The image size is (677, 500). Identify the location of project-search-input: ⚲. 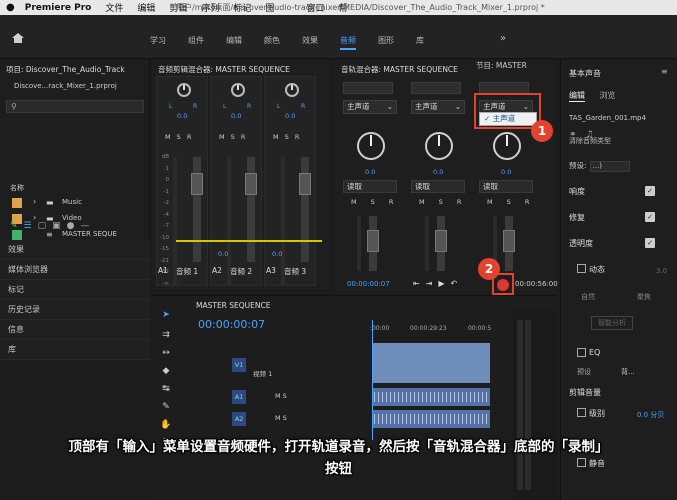
(75, 106).